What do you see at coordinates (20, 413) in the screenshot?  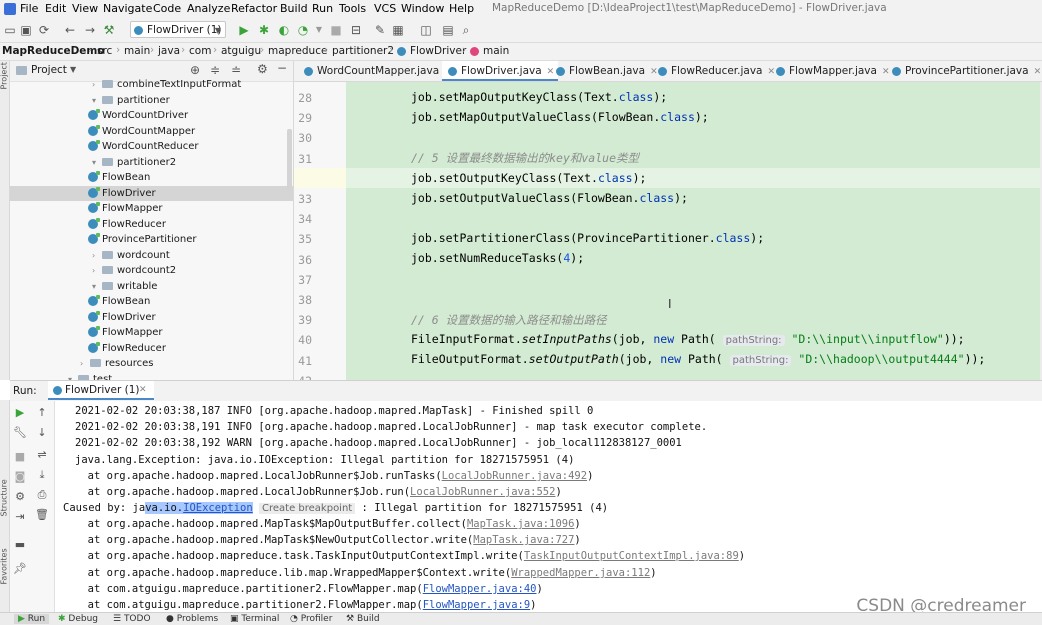 I see `rerun-icon: ▶` at bounding box center [20, 413].